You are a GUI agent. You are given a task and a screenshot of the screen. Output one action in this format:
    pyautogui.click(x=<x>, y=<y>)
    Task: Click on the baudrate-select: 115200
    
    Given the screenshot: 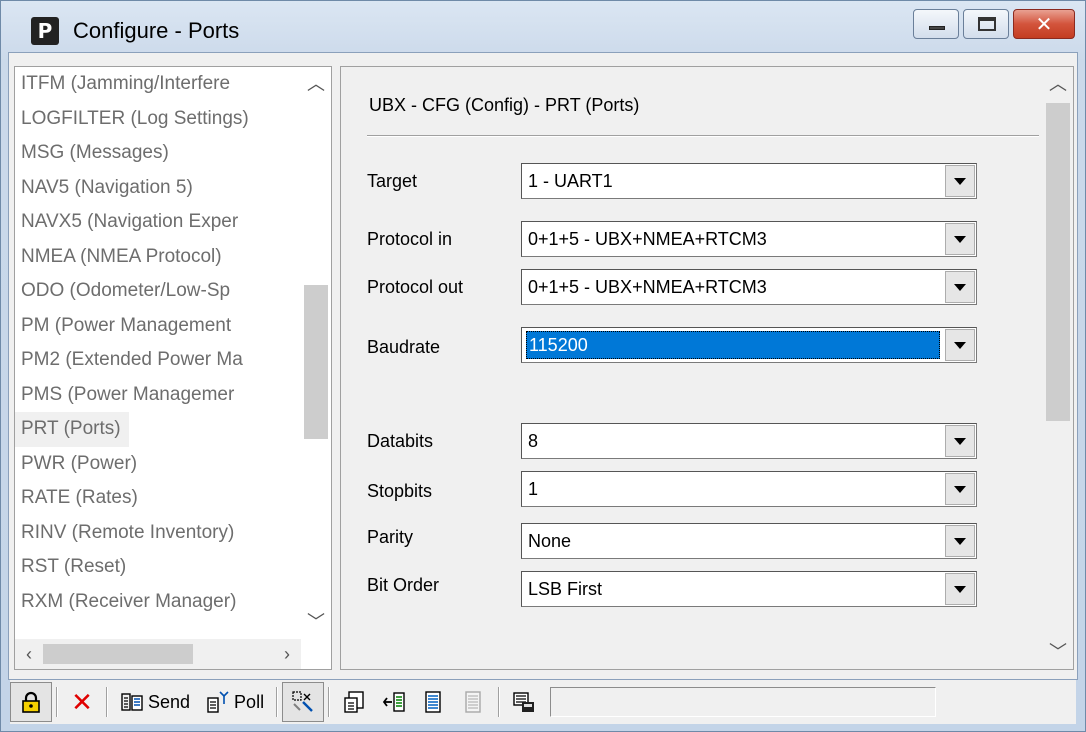 What is the action you would take?
    pyautogui.click(x=749, y=345)
    